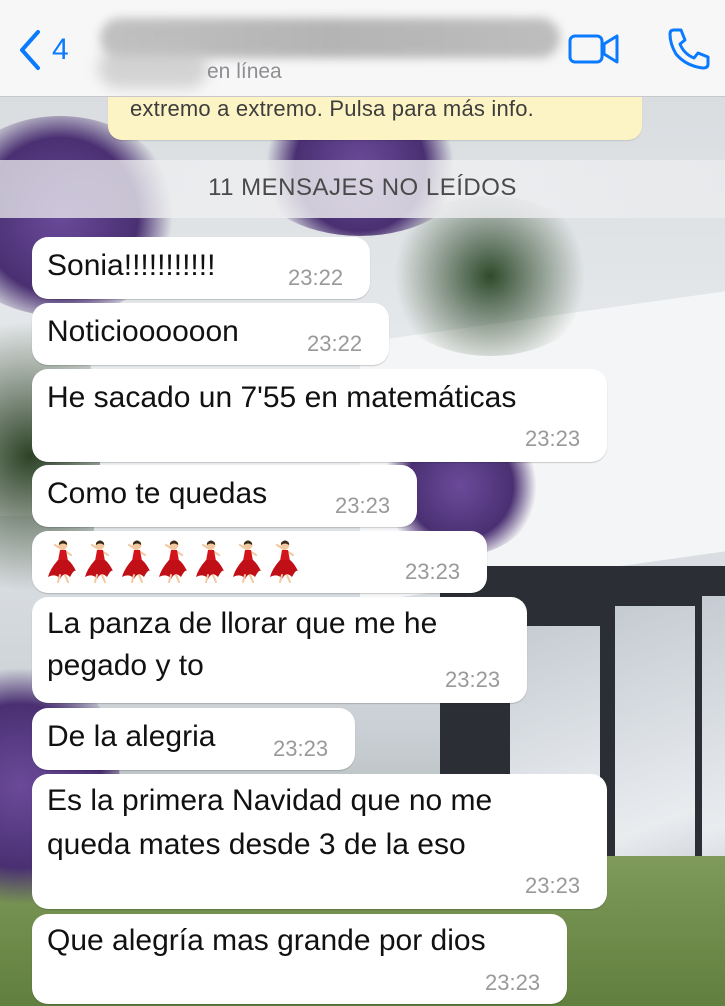 The height and width of the screenshot is (1006, 725). Describe the element at coordinates (256, 844) in the screenshot. I see `message-text-line: queda mates desde 3 de la eso` at that location.